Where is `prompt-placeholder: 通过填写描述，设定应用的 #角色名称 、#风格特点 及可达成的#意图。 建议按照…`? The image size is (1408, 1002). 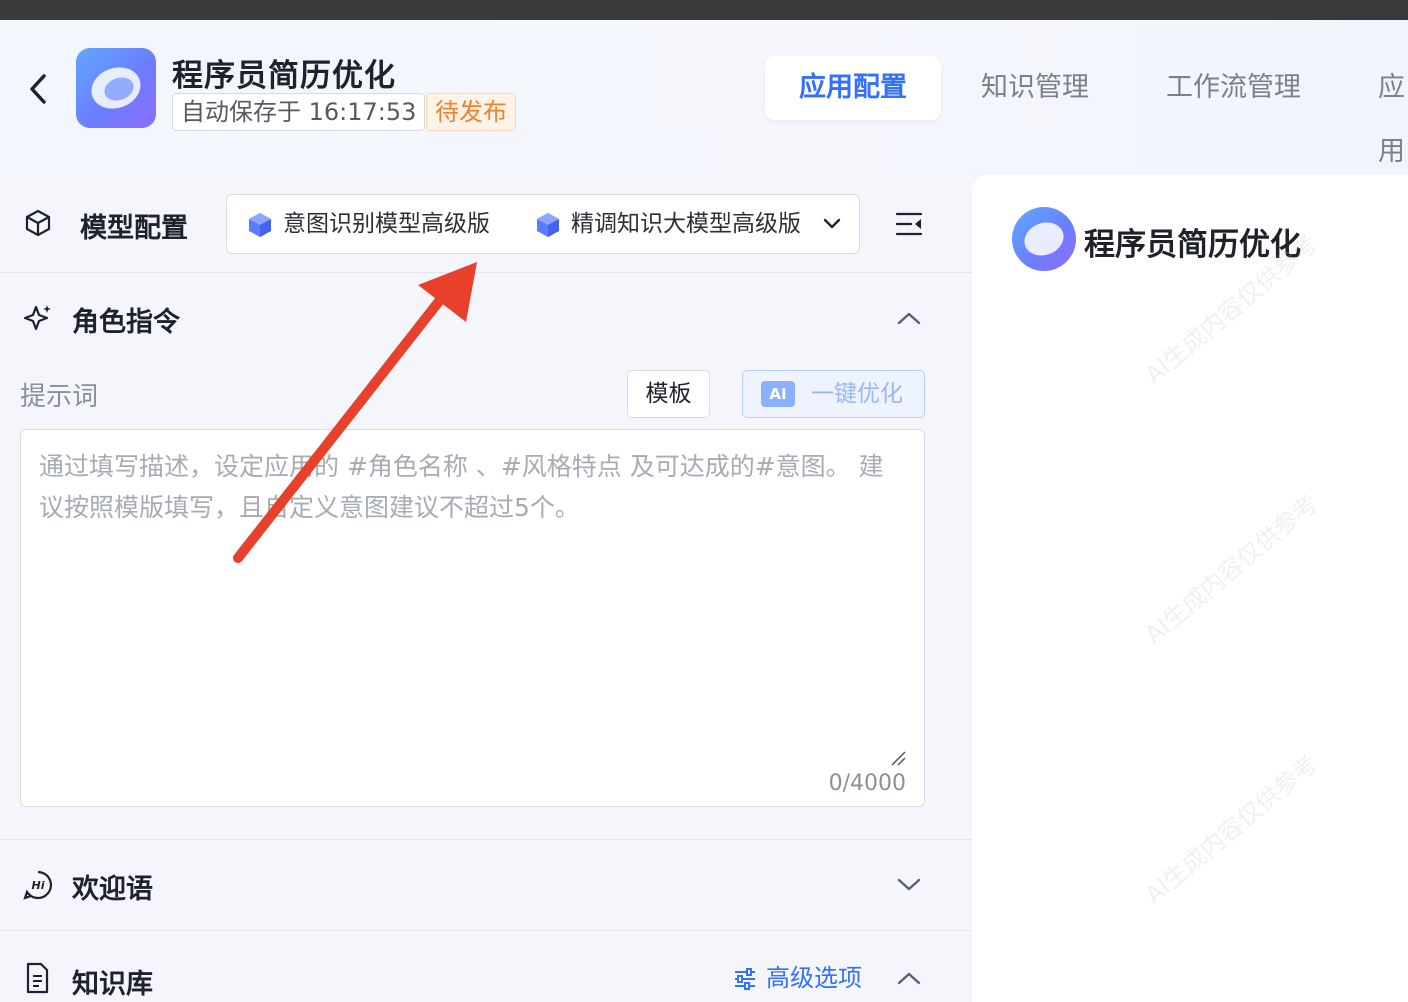
prompt-placeholder: 通过填写描述，设定应用的 #角色名称 、#风格特点 及可达成的#意图。 建议按照… is located at coordinates (461, 487).